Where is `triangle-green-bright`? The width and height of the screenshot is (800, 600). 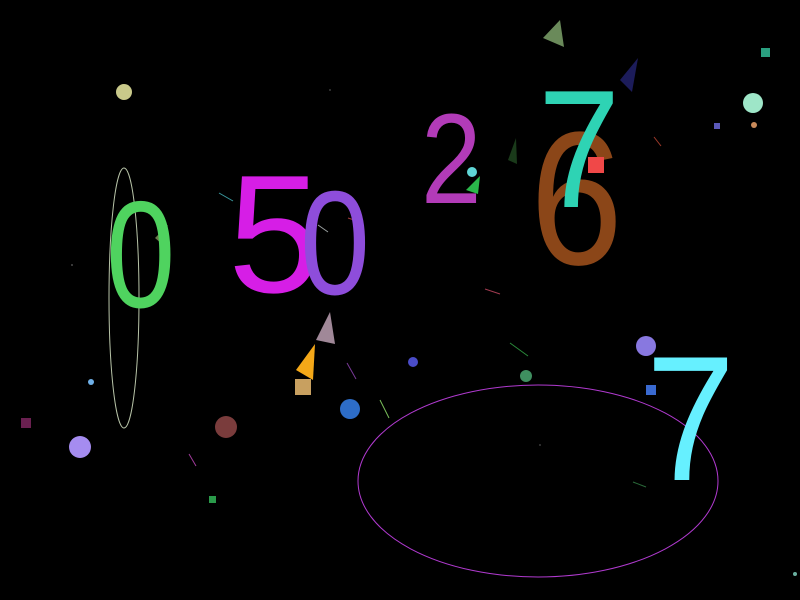
triangle-green-bright is located at coordinates (473, 185).